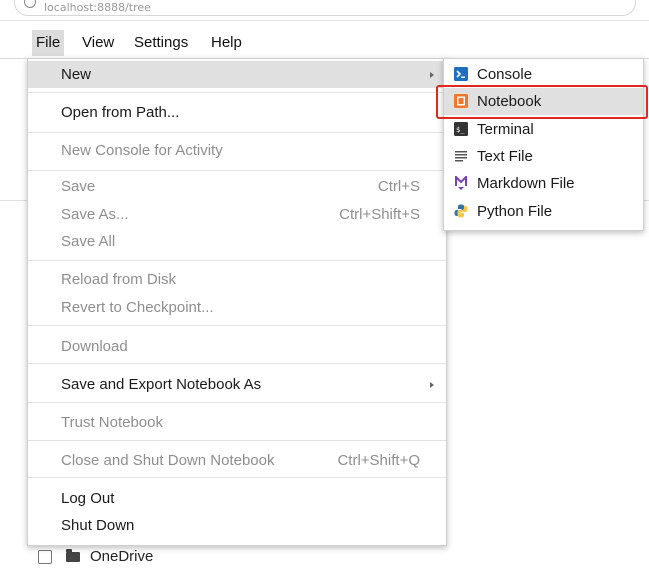  Describe the element at coordinates (461, 211) in the screenshot. I see `python-icon` at that location.